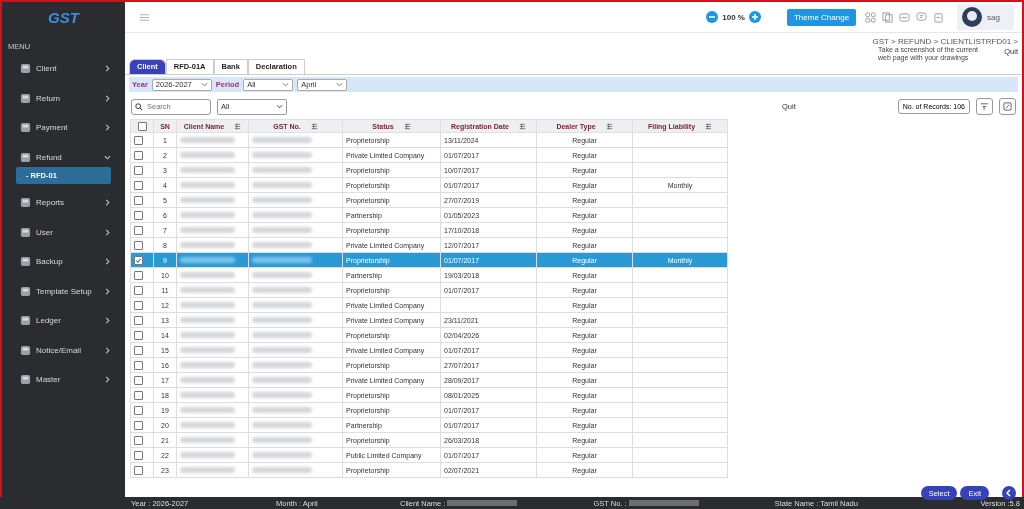 Image resolution: width=1024 pixels, height=509 pixels. Describe the element at coordinates (142, 126) in the screenshot. I see `select-all-checkbox` at that location.